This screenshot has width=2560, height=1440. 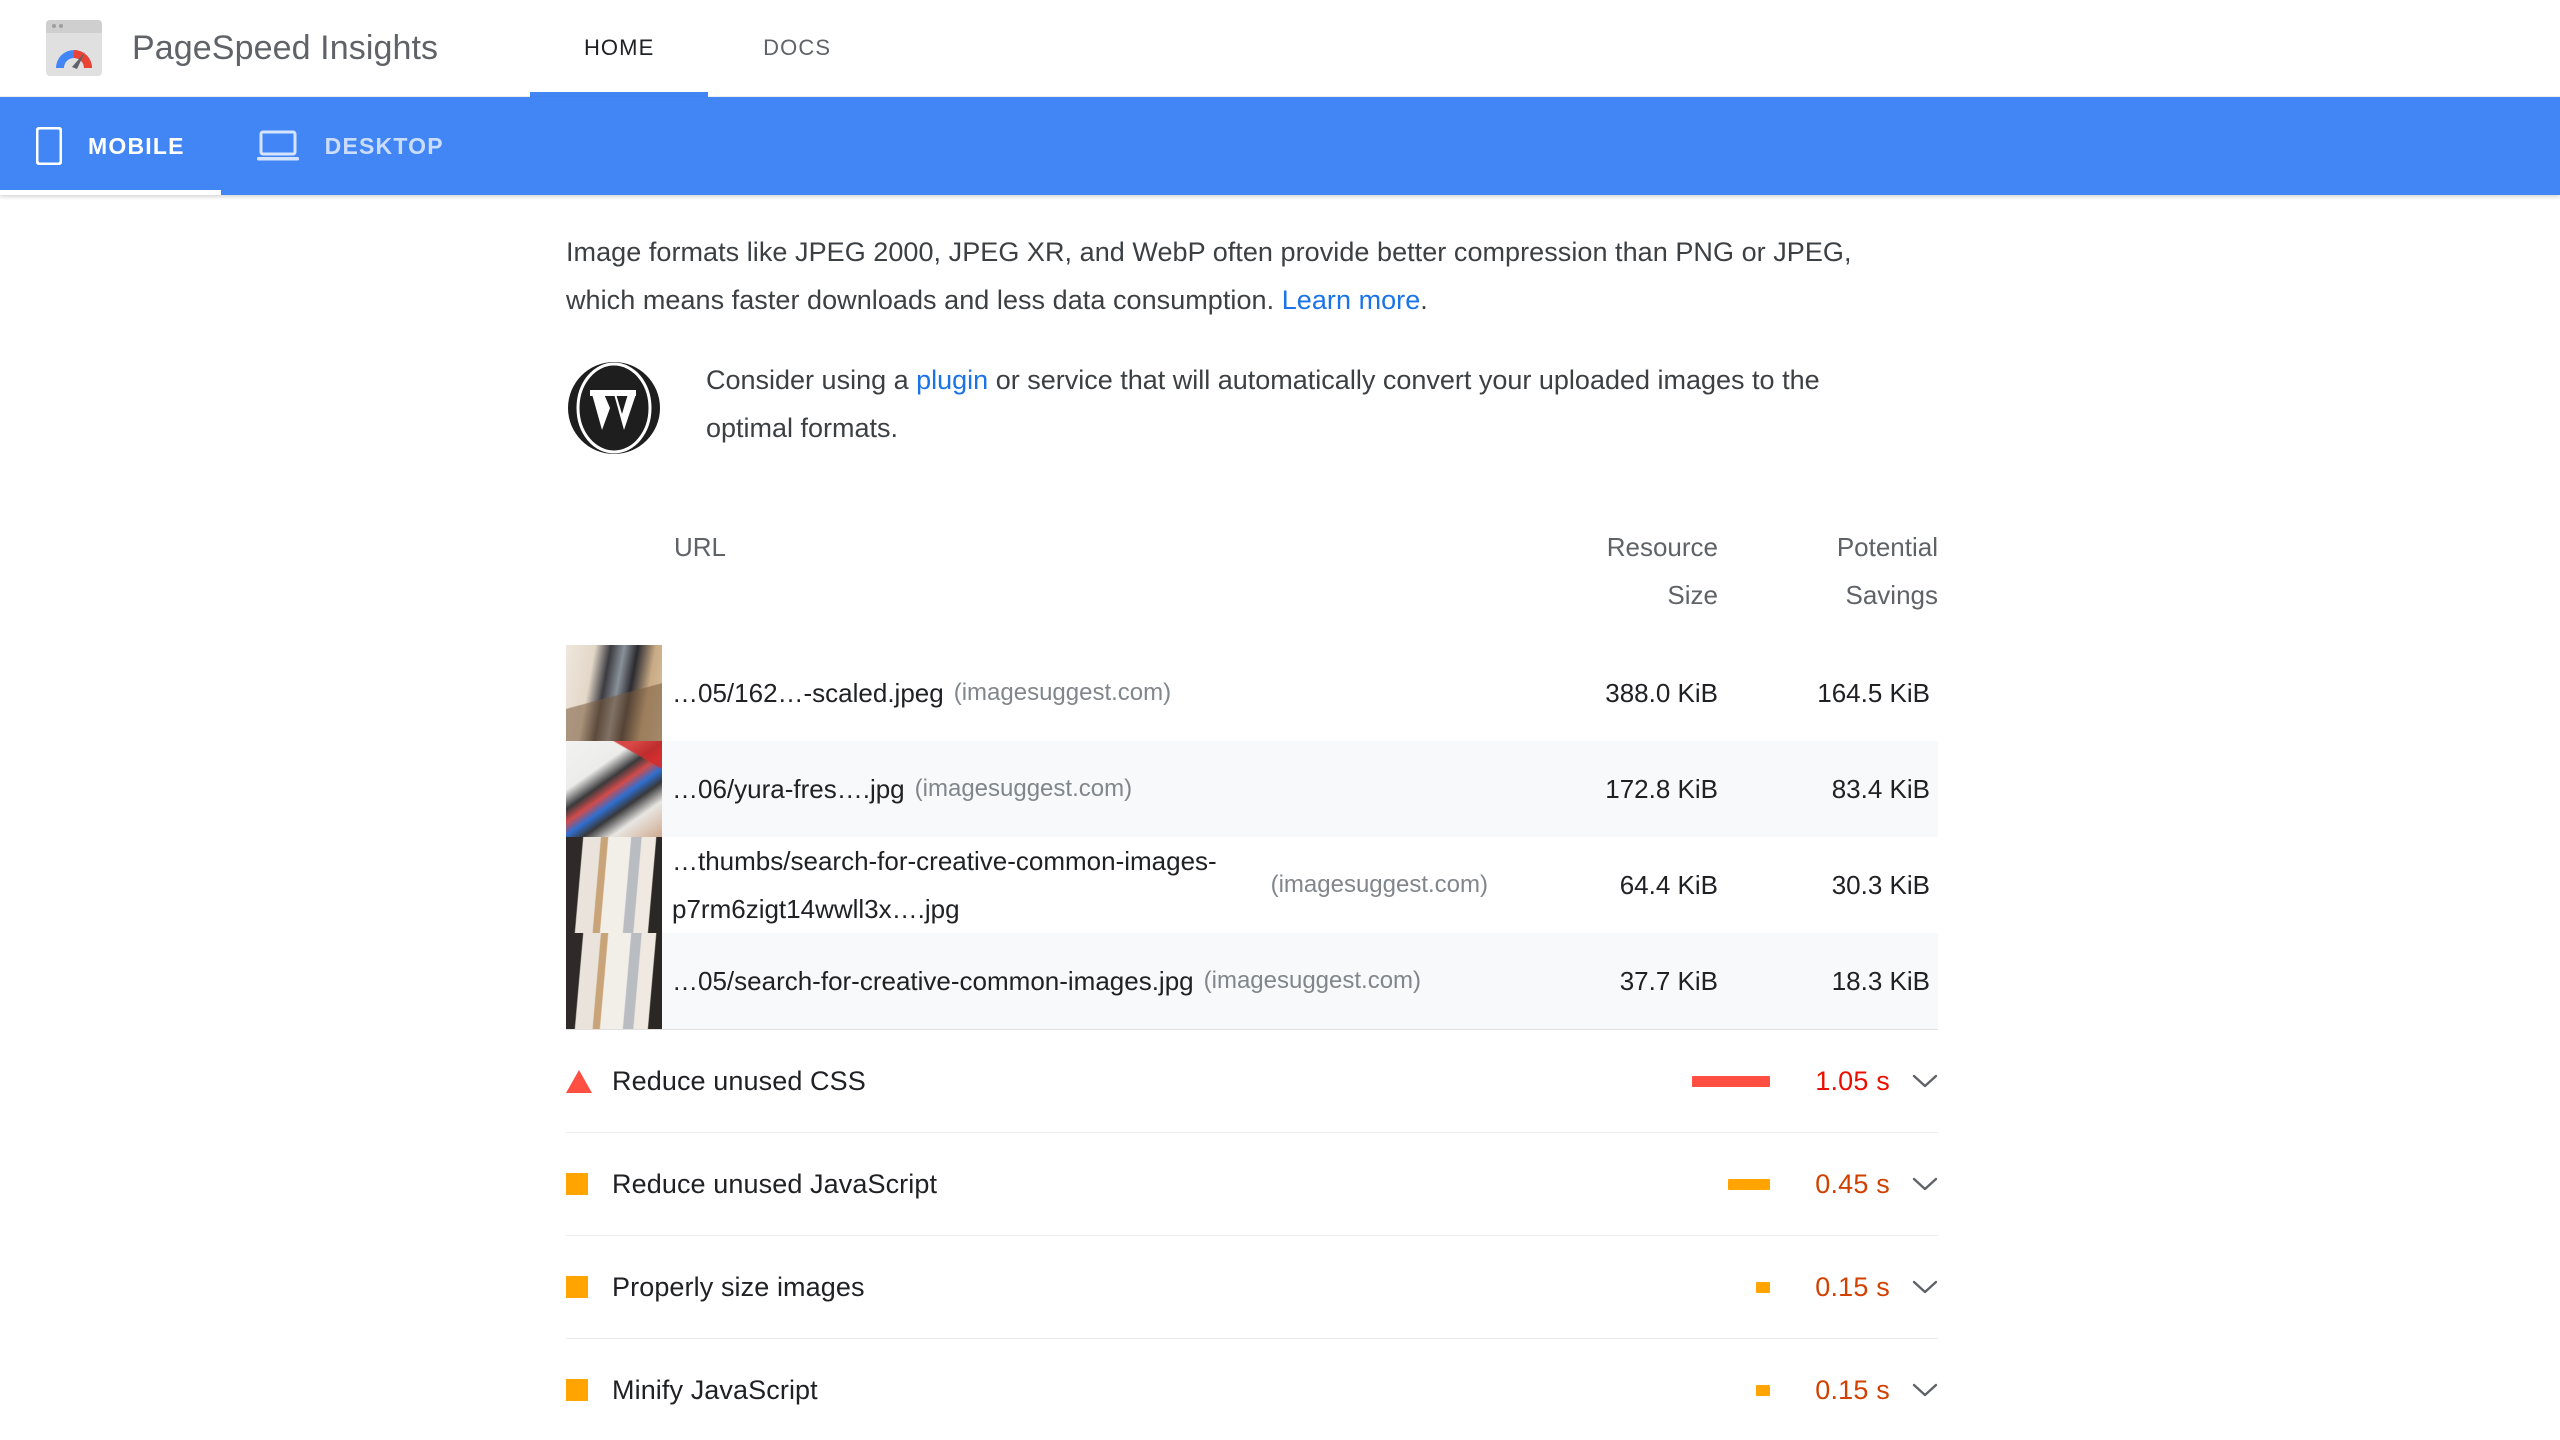 I want to click on table-header-row: URL Resource Size Potential Savings, so click(x=1252, y=577).